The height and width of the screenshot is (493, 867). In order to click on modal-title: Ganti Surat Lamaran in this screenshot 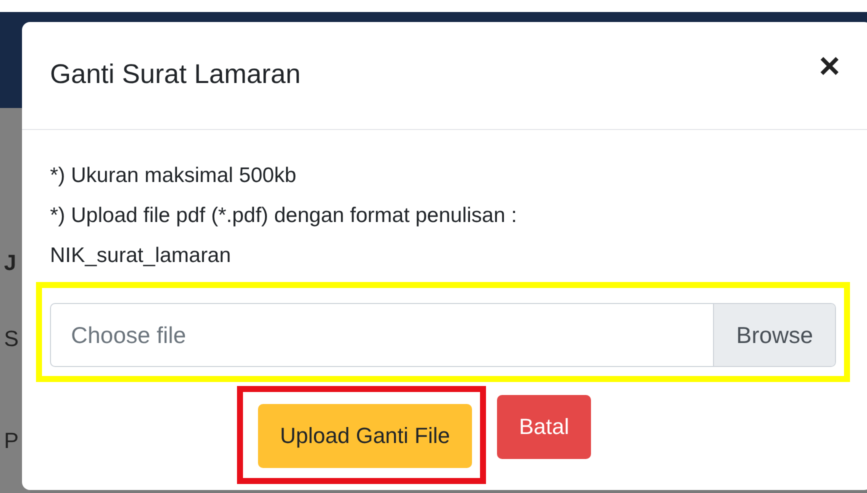, I will do `click(175, 74)`.